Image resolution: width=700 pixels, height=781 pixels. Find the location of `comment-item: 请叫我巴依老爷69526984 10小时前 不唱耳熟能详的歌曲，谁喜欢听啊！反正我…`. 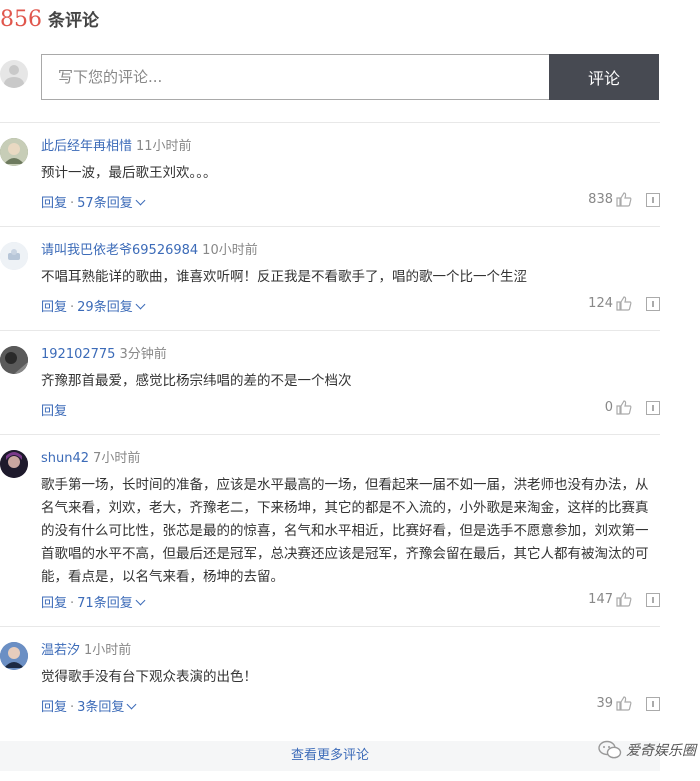

comment-item: 请叫我巴依老爷69526984 10小时前 不唱耳熟能详的歌曲，谁喜欢听啊！反正我… is located at coordinates (330, 278).